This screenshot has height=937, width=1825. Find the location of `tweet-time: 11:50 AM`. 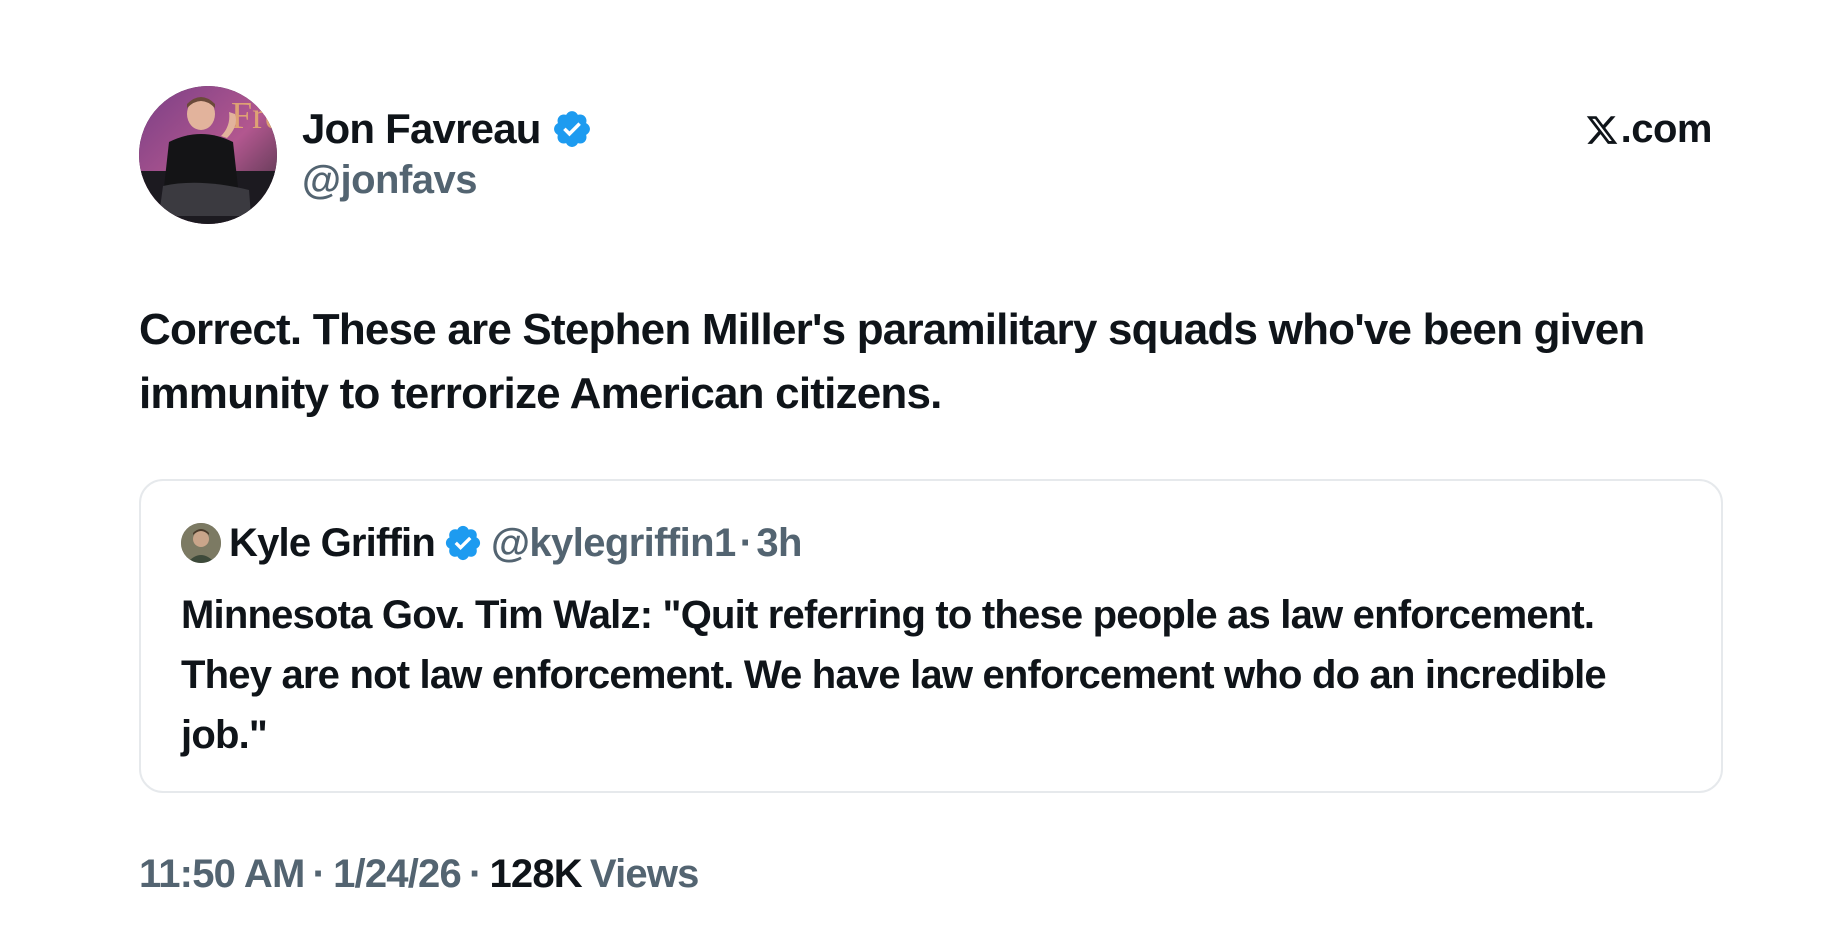

tweet-time: 11:50 AM is located at coordinates (222, 874).